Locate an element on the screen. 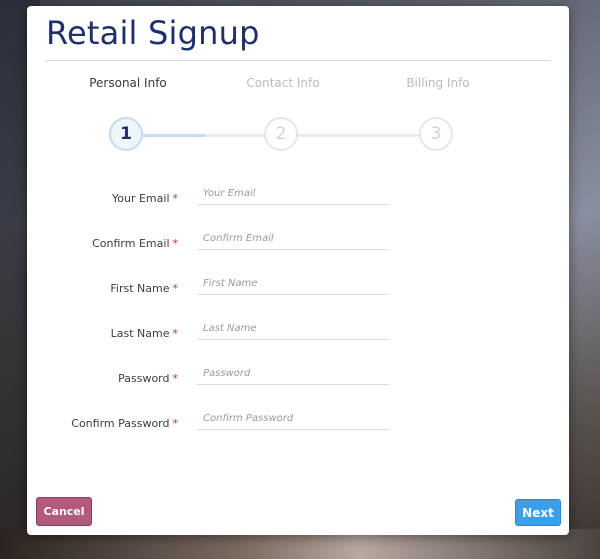 The width and height of the screenshot is (600, 559). step-circle-3: 3 is located at coordinates (436, 134).